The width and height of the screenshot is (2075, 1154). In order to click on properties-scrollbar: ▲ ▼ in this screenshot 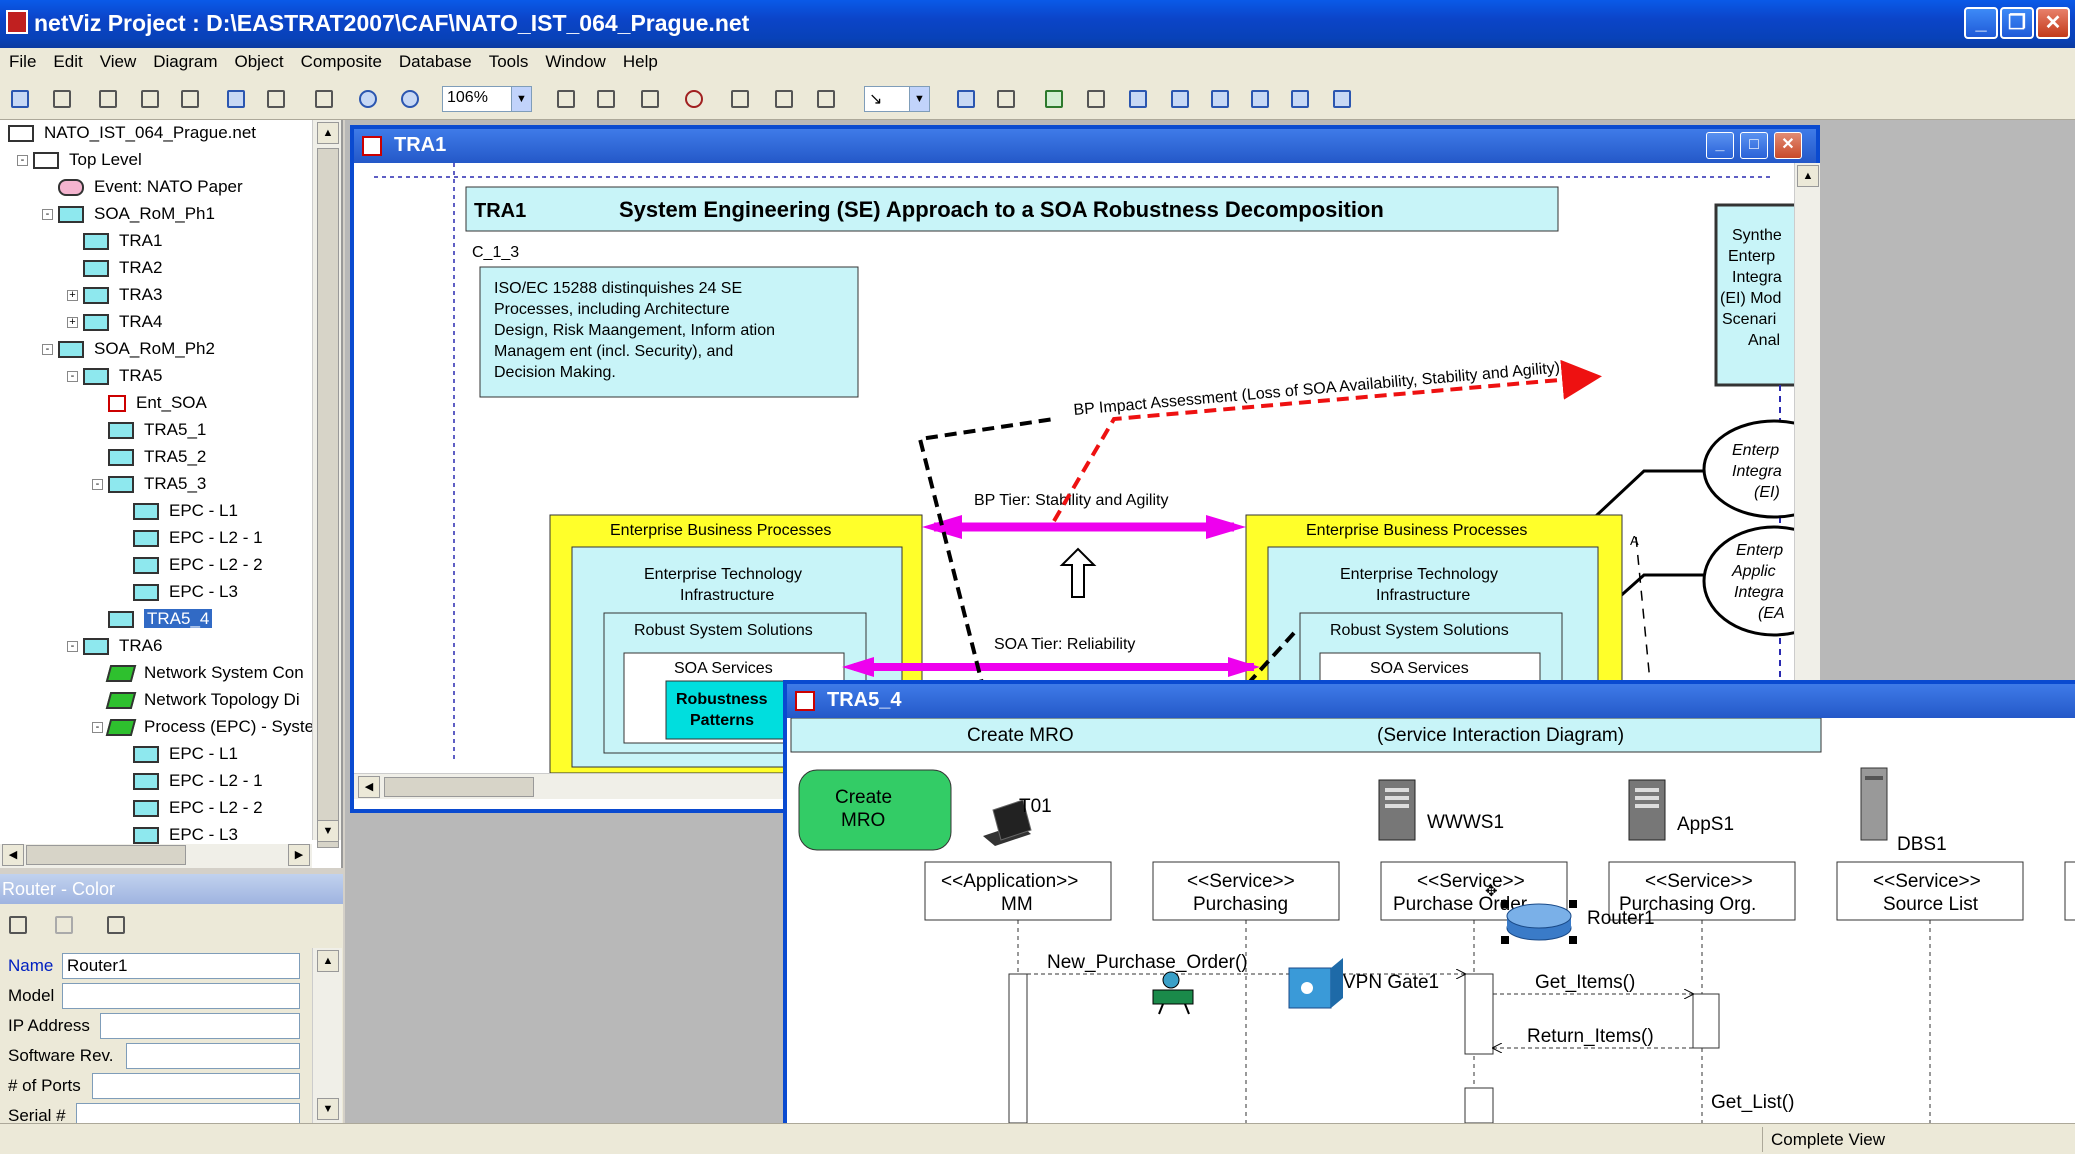, I will do `click(327, 1035)`.